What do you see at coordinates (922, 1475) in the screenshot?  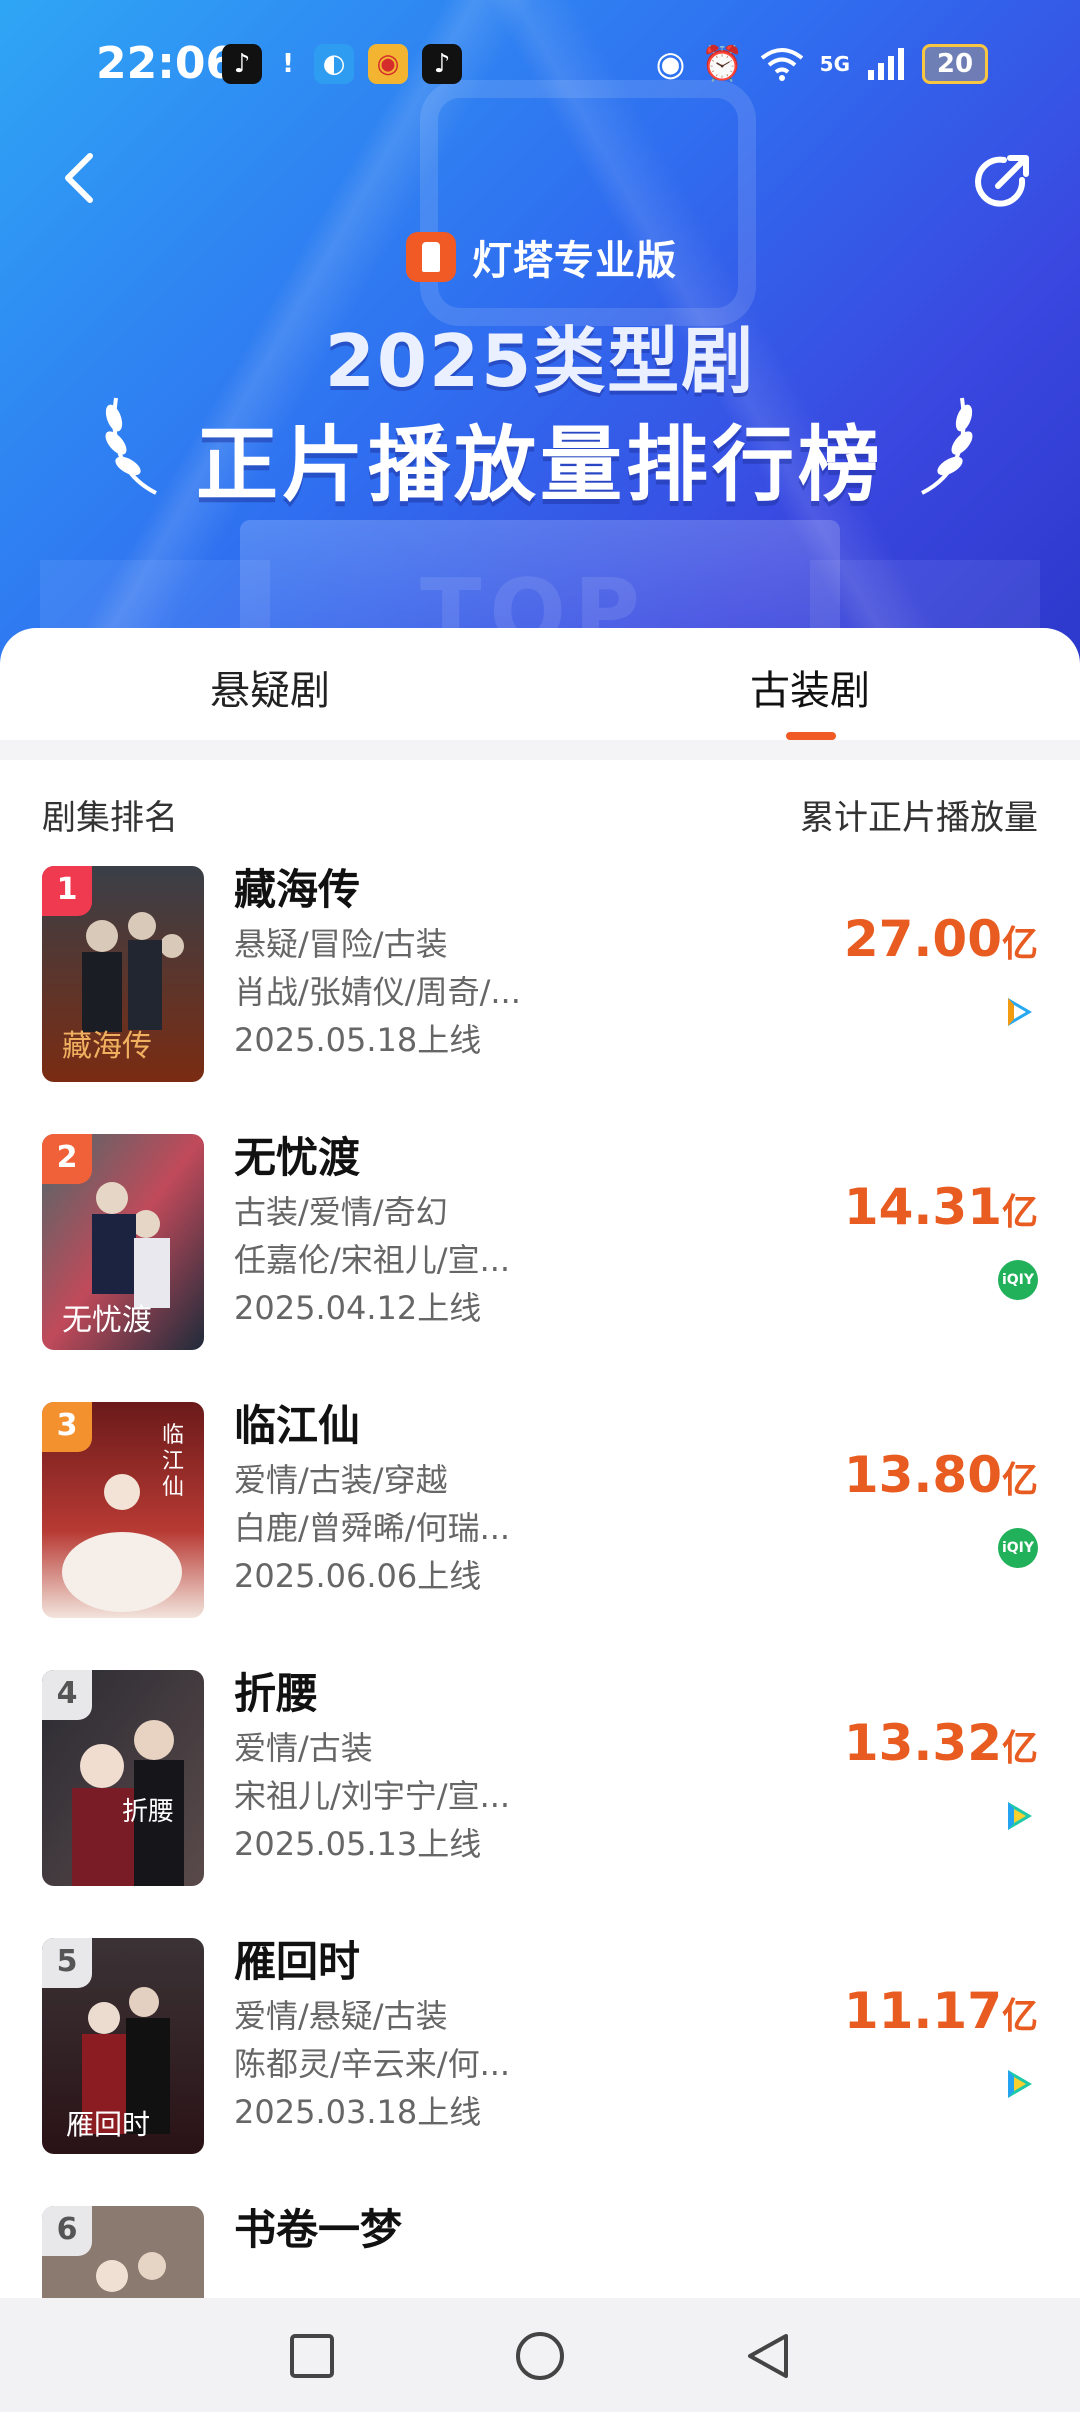 I see `view-count-number: 13.80` at bounding box center [922, 1475].